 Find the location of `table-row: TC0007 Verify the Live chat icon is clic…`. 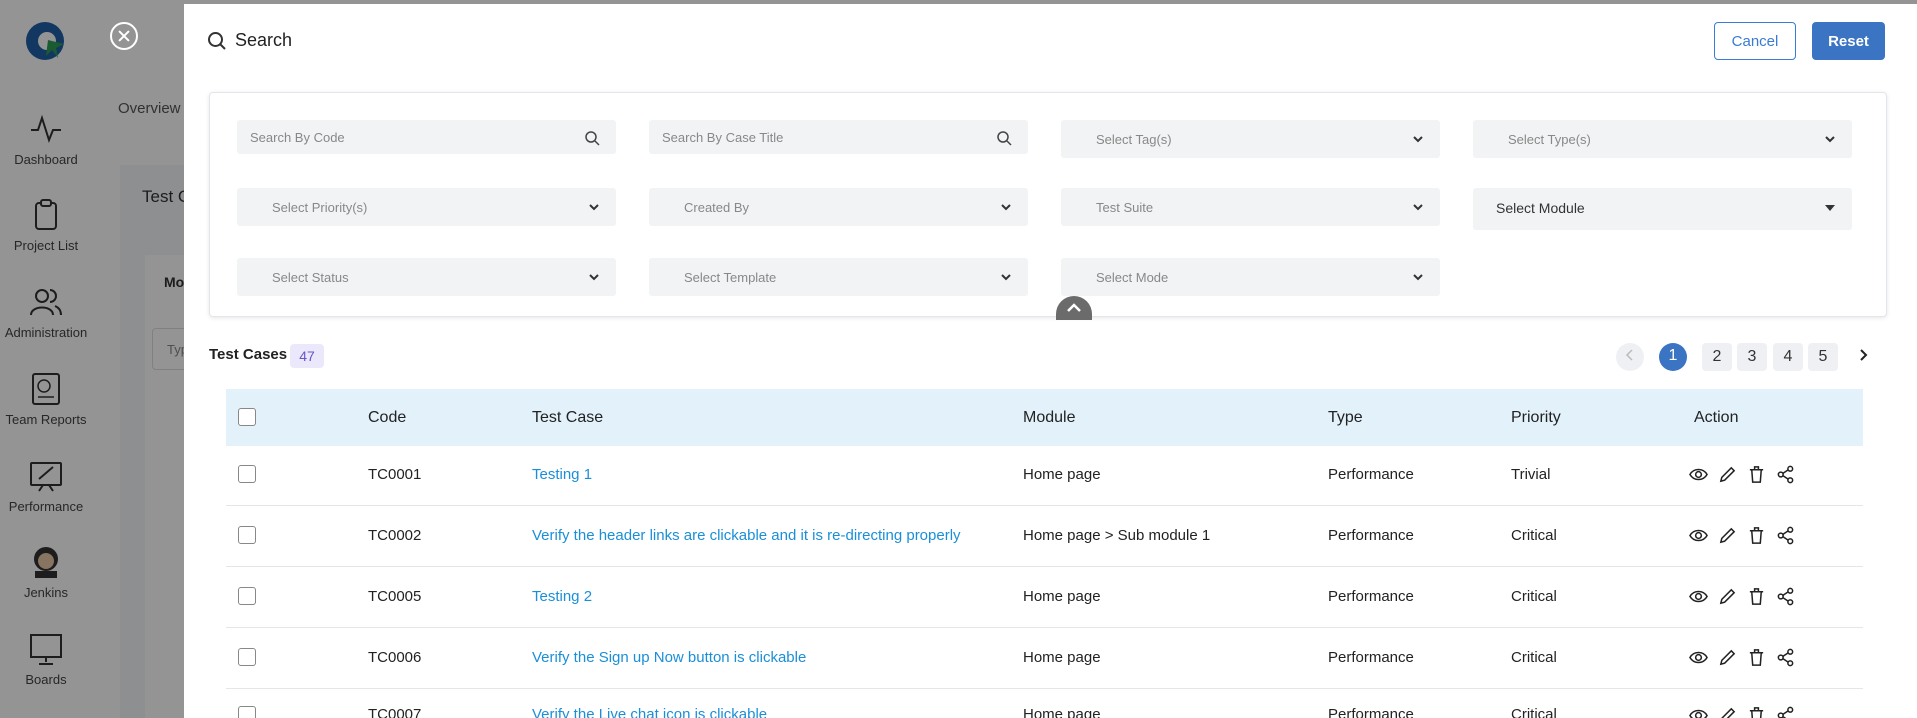

table-row: TC0007 Verify the Live chat icon is clic… is located at coordinates (1044, 704).